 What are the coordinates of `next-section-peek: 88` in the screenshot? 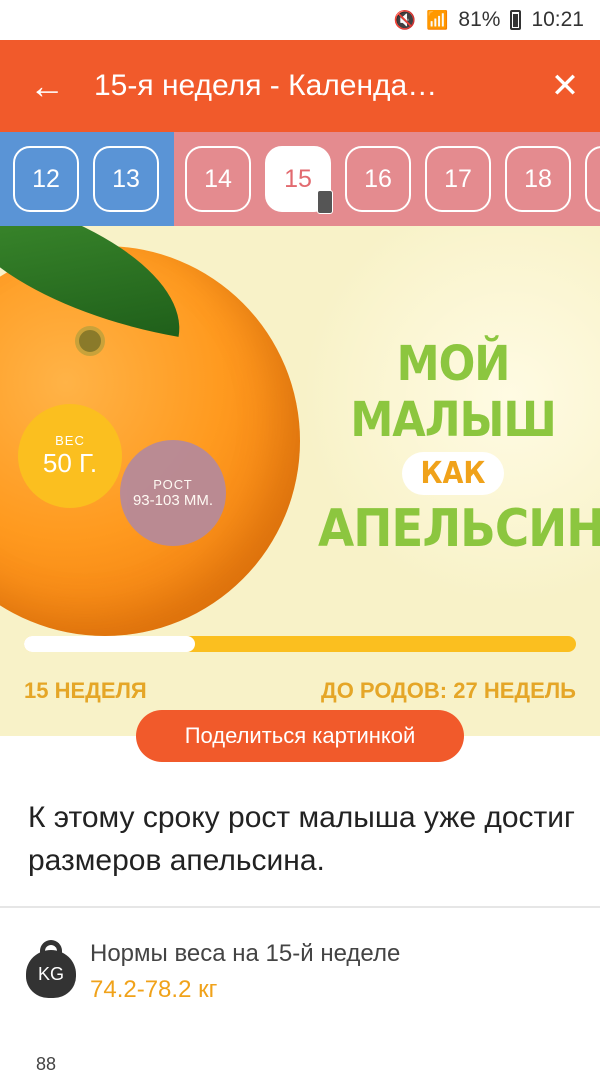 It's located at (46, 1064).